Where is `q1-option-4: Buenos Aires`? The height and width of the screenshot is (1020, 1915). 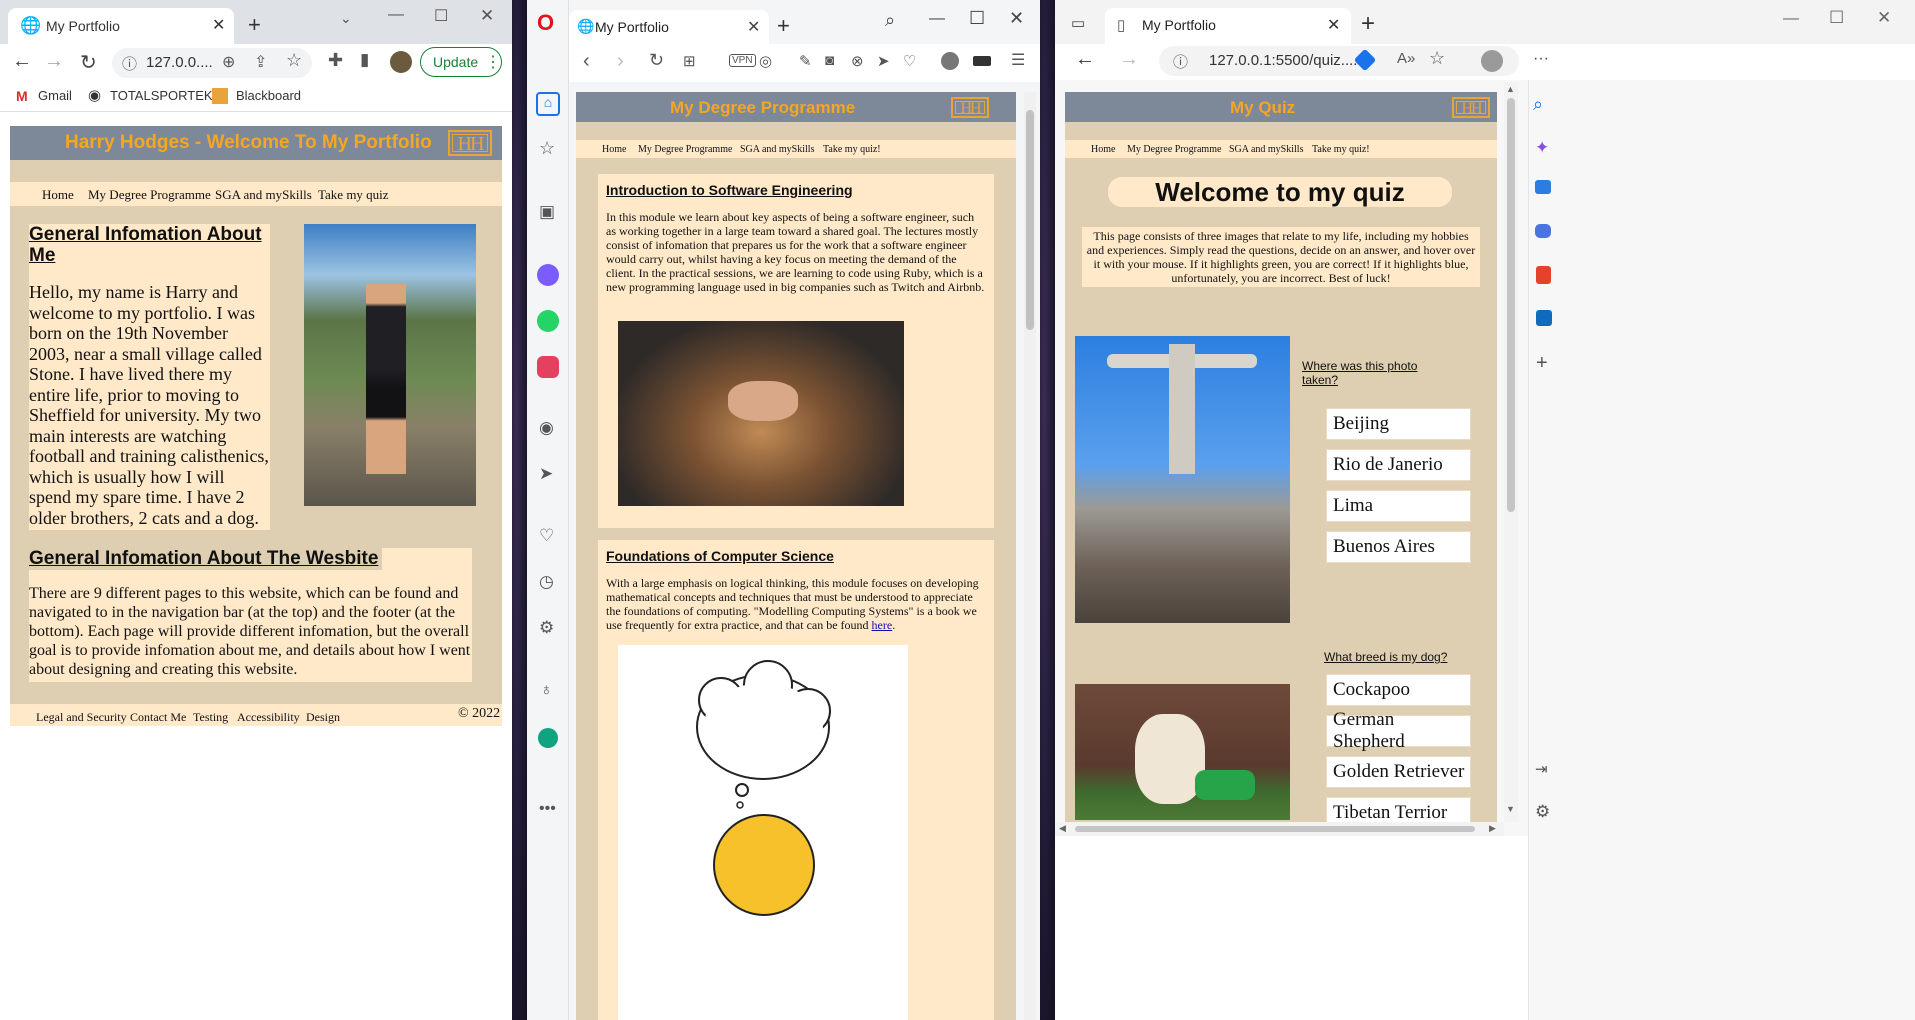 q1-option-4: Buenos Aires is located at coordinates (1398, 547).